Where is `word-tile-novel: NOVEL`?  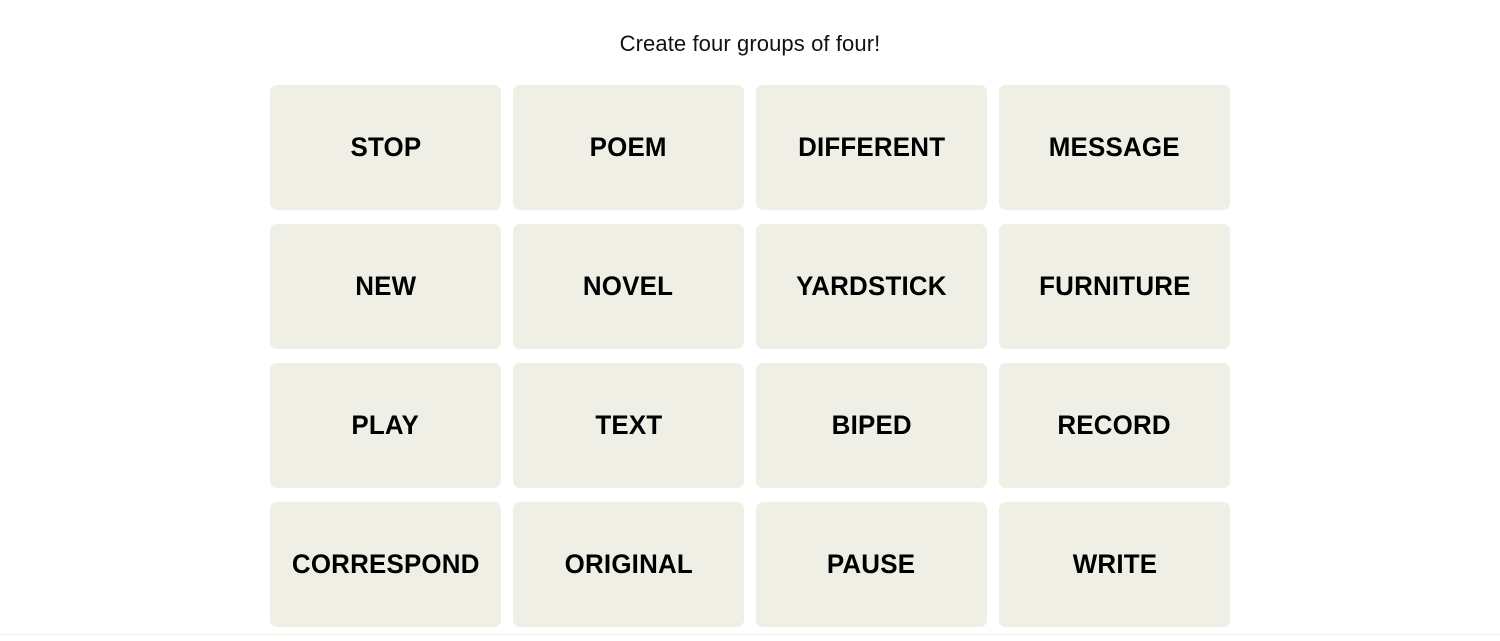 word-tile-novel: NOVEL is located at coordinates (628, 286).